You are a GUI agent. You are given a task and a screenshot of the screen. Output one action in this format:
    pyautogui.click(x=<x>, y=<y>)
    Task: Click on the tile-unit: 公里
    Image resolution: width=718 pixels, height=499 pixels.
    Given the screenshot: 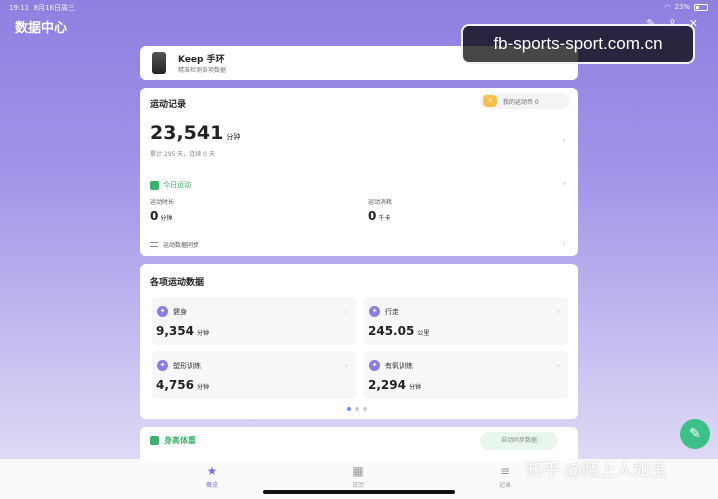 What is the action you would take?
    pyautogui.click(x=423, y=333)
    